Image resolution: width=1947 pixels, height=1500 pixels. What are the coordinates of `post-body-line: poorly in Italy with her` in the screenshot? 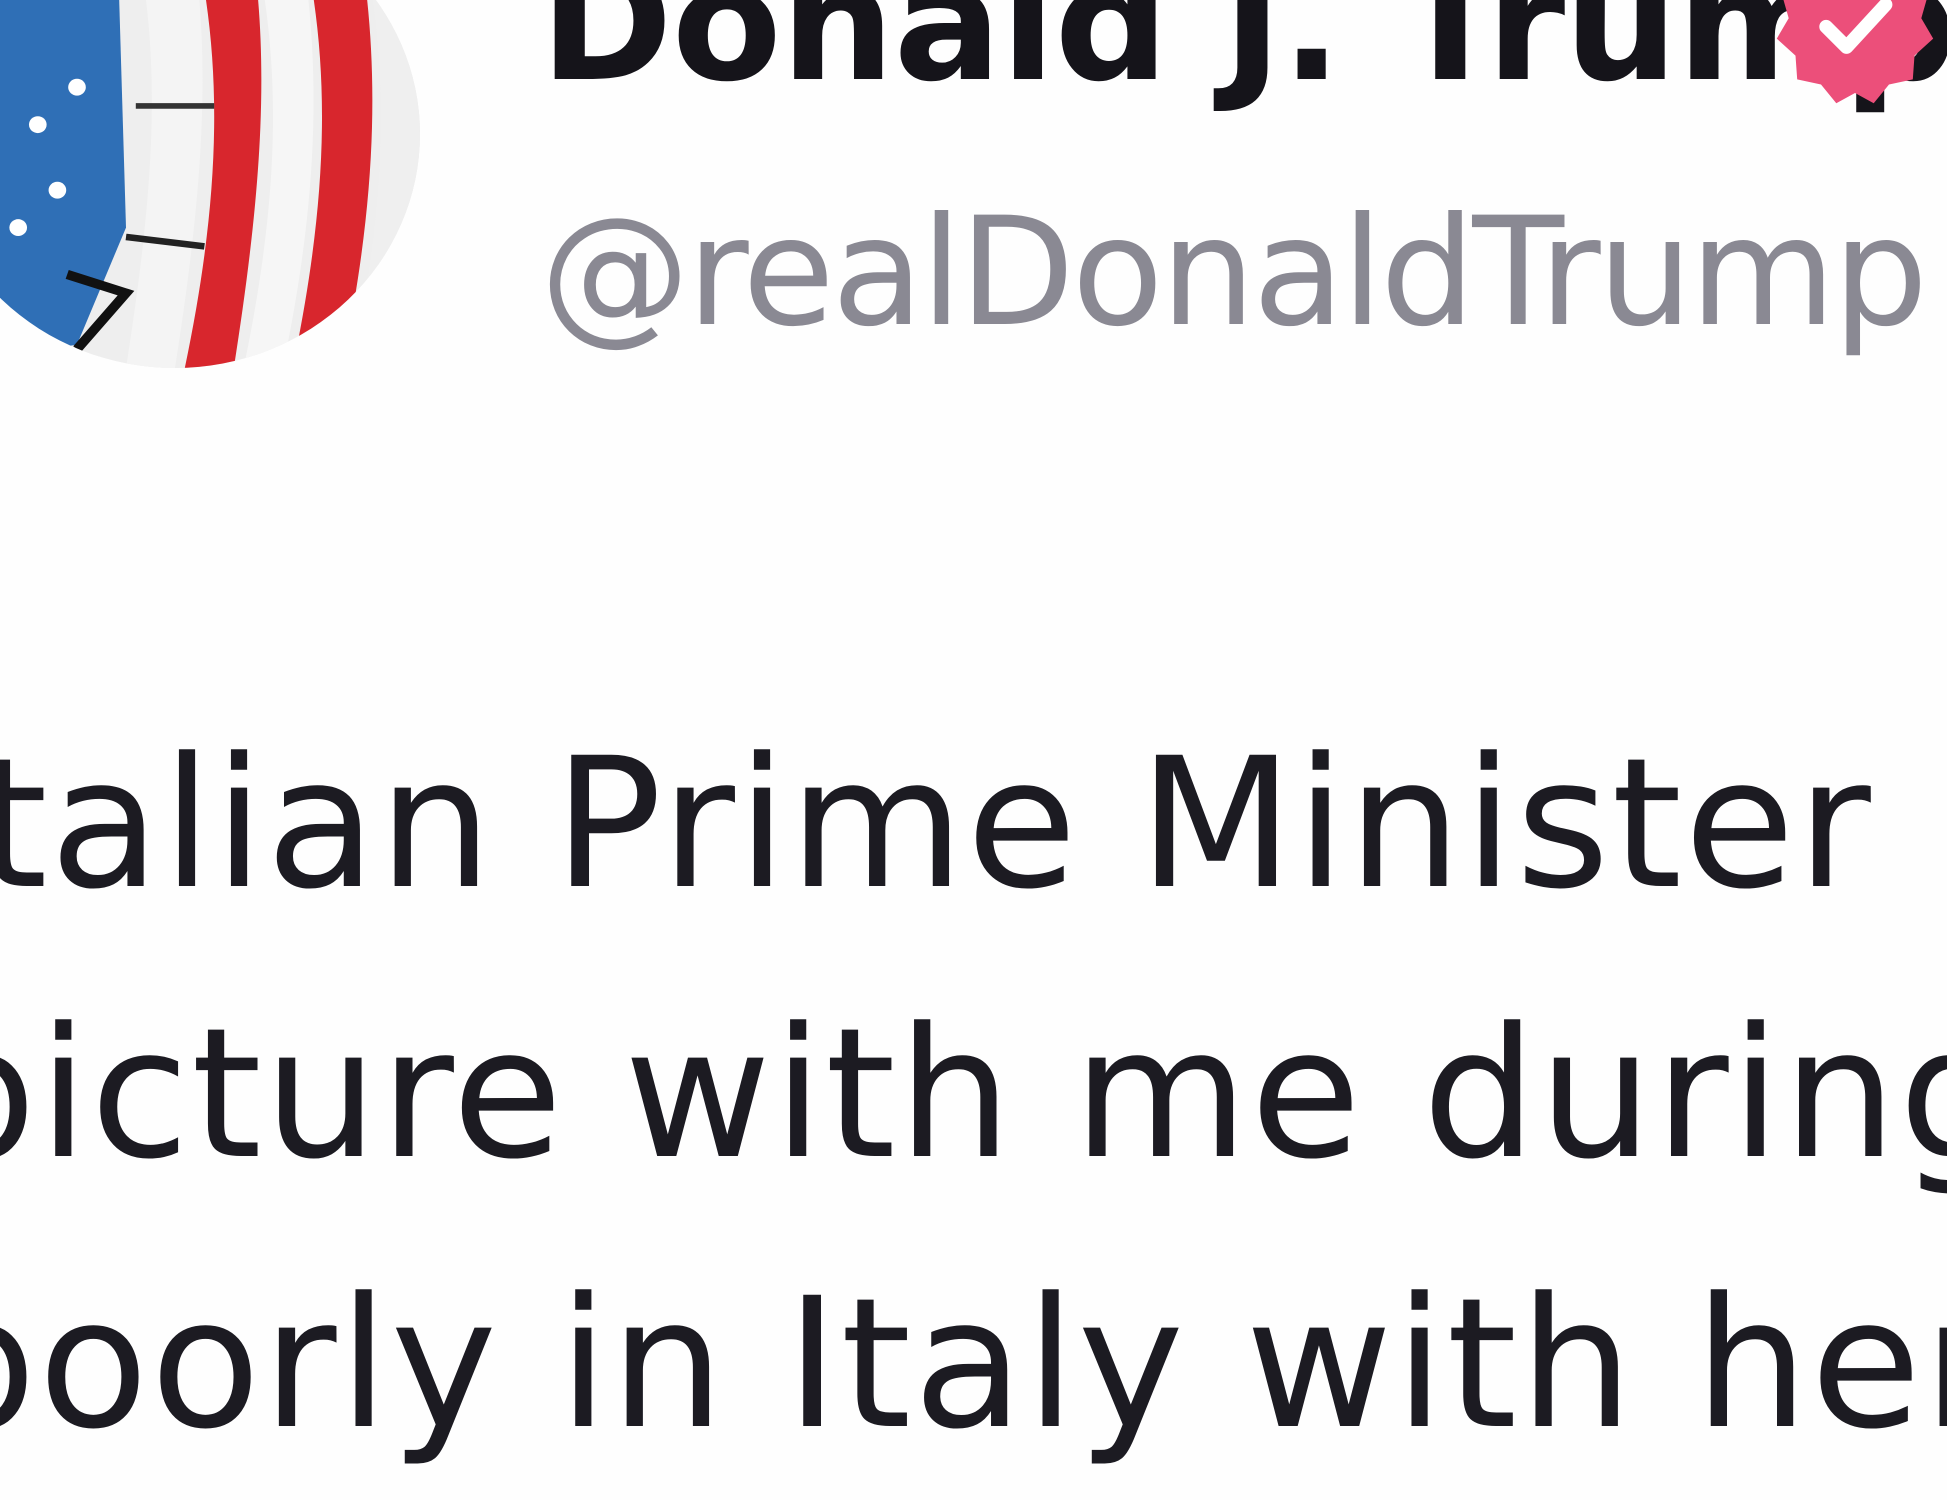 It's located at (973, 1364).